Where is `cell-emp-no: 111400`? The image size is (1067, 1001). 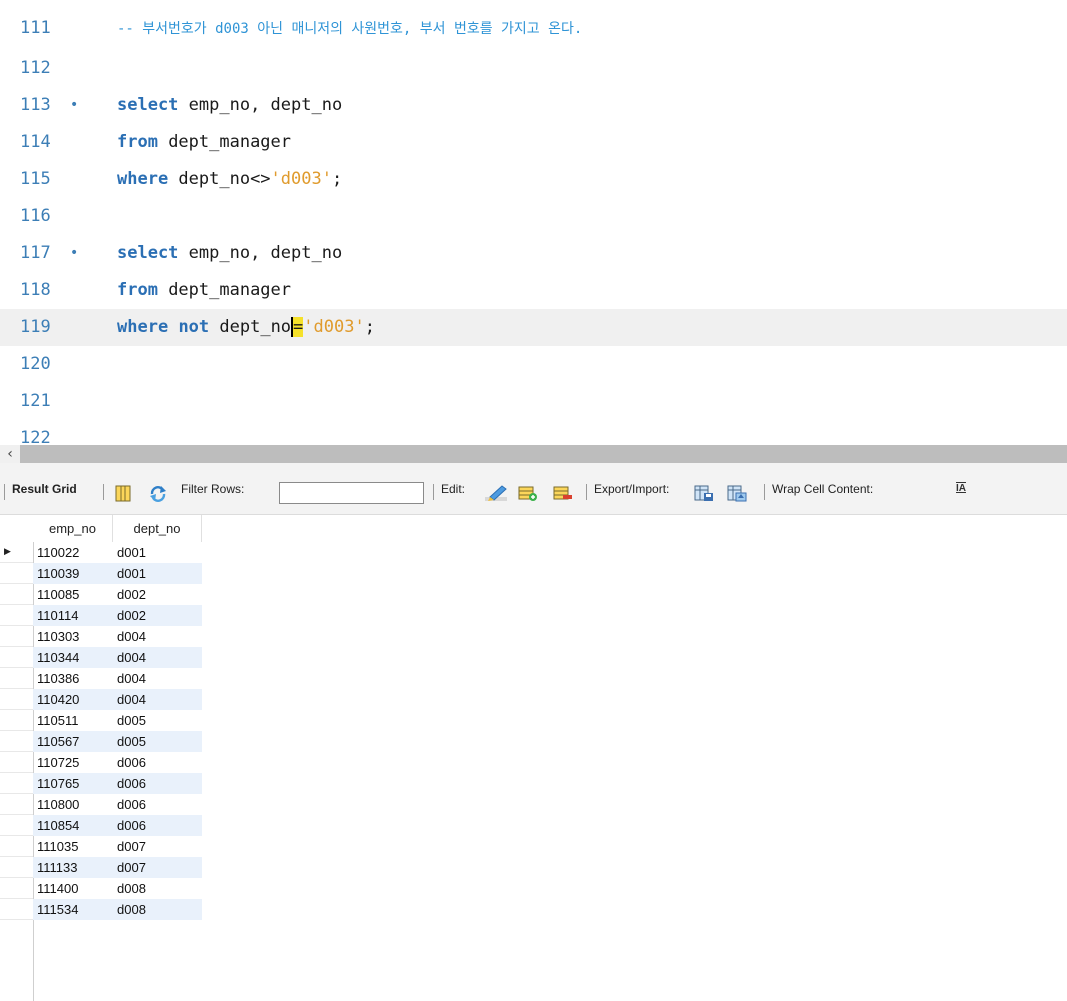 cell-emp-no: 111400 is located at coordinates (73, 888).